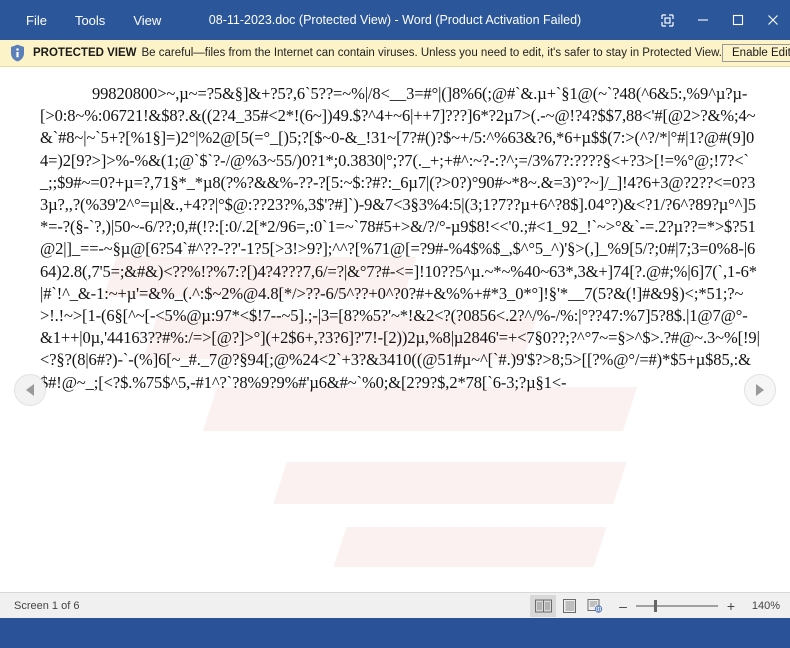 This screenshot has width=790, height=648. What do you see at coordinates (147, 20) in the screenshot?
I see `menu-view: View` at bounding box center [147, 20].